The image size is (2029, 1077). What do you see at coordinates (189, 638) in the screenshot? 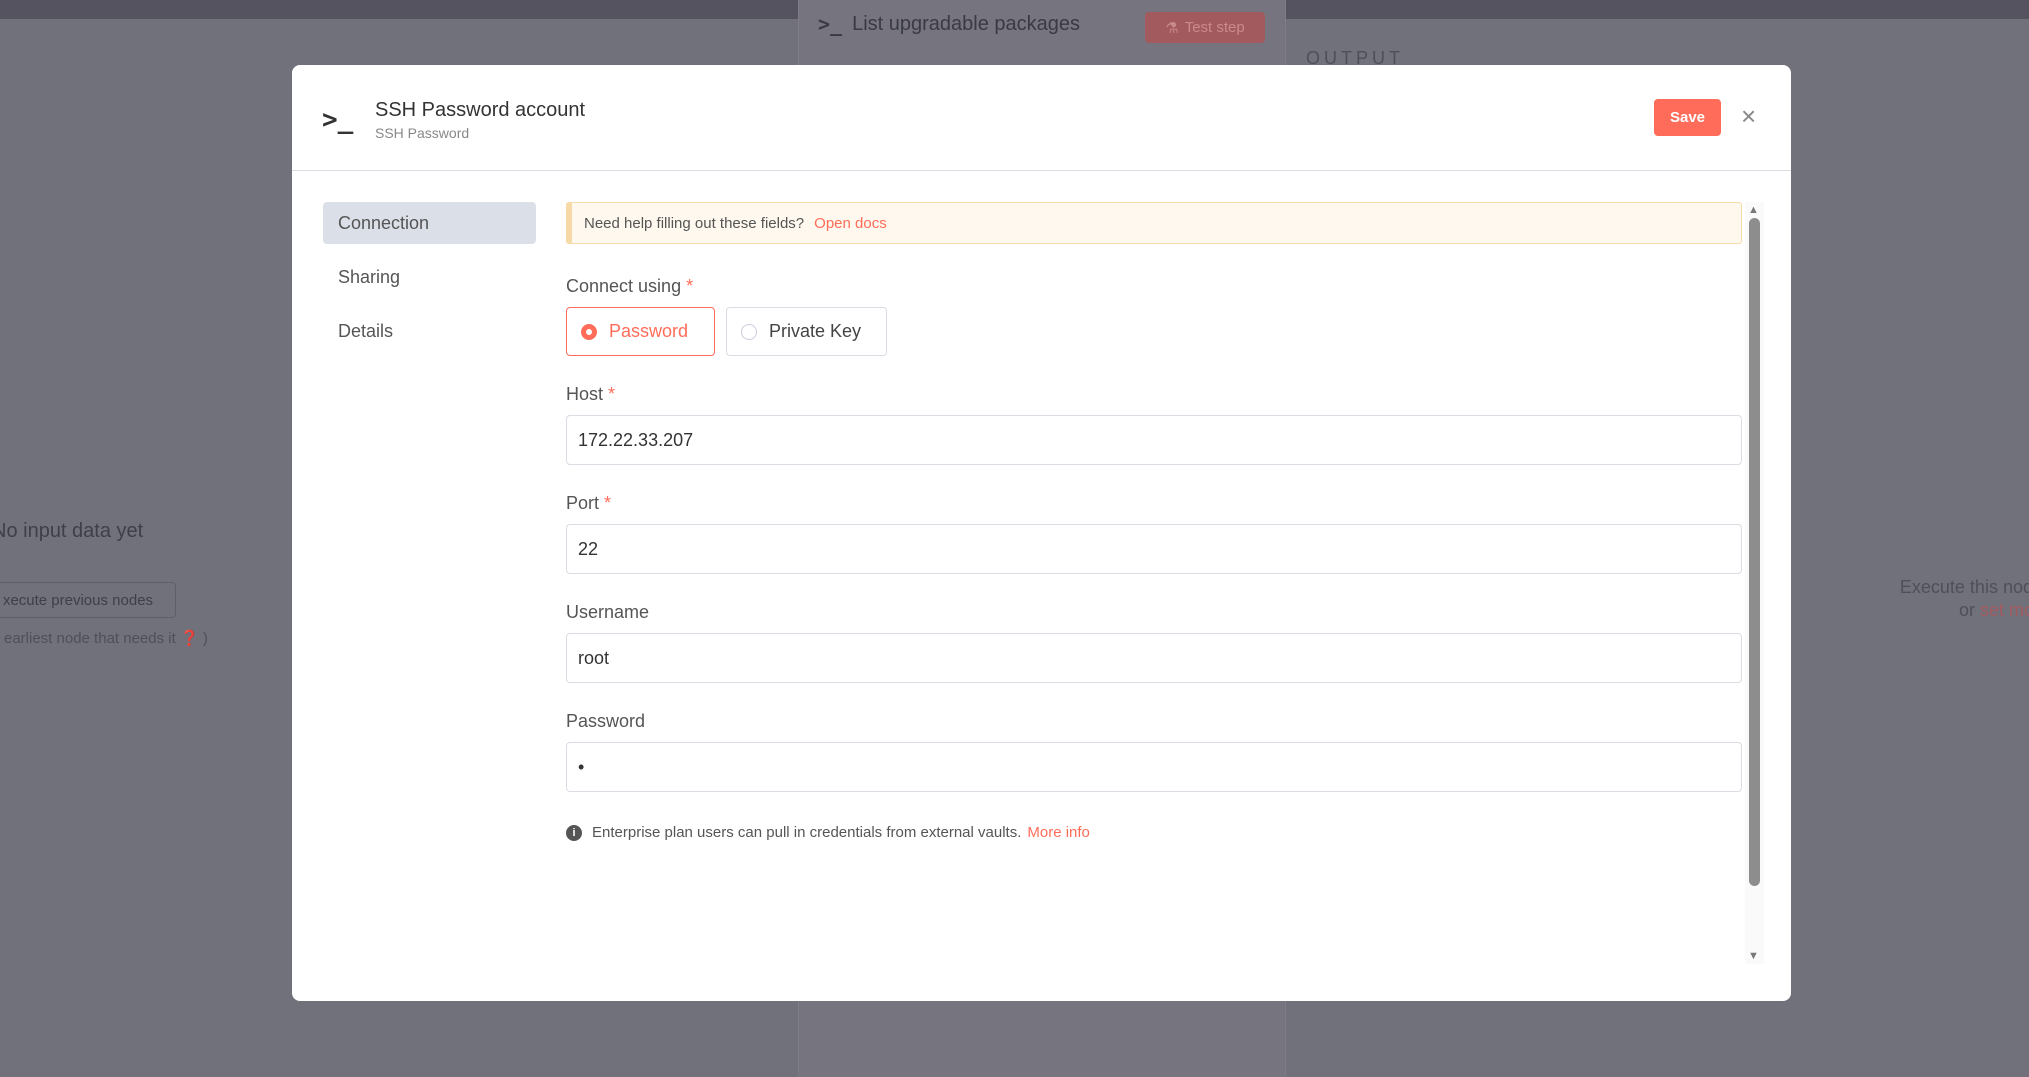
I see `help-icon: ❓` at bounding box center [189, 638].